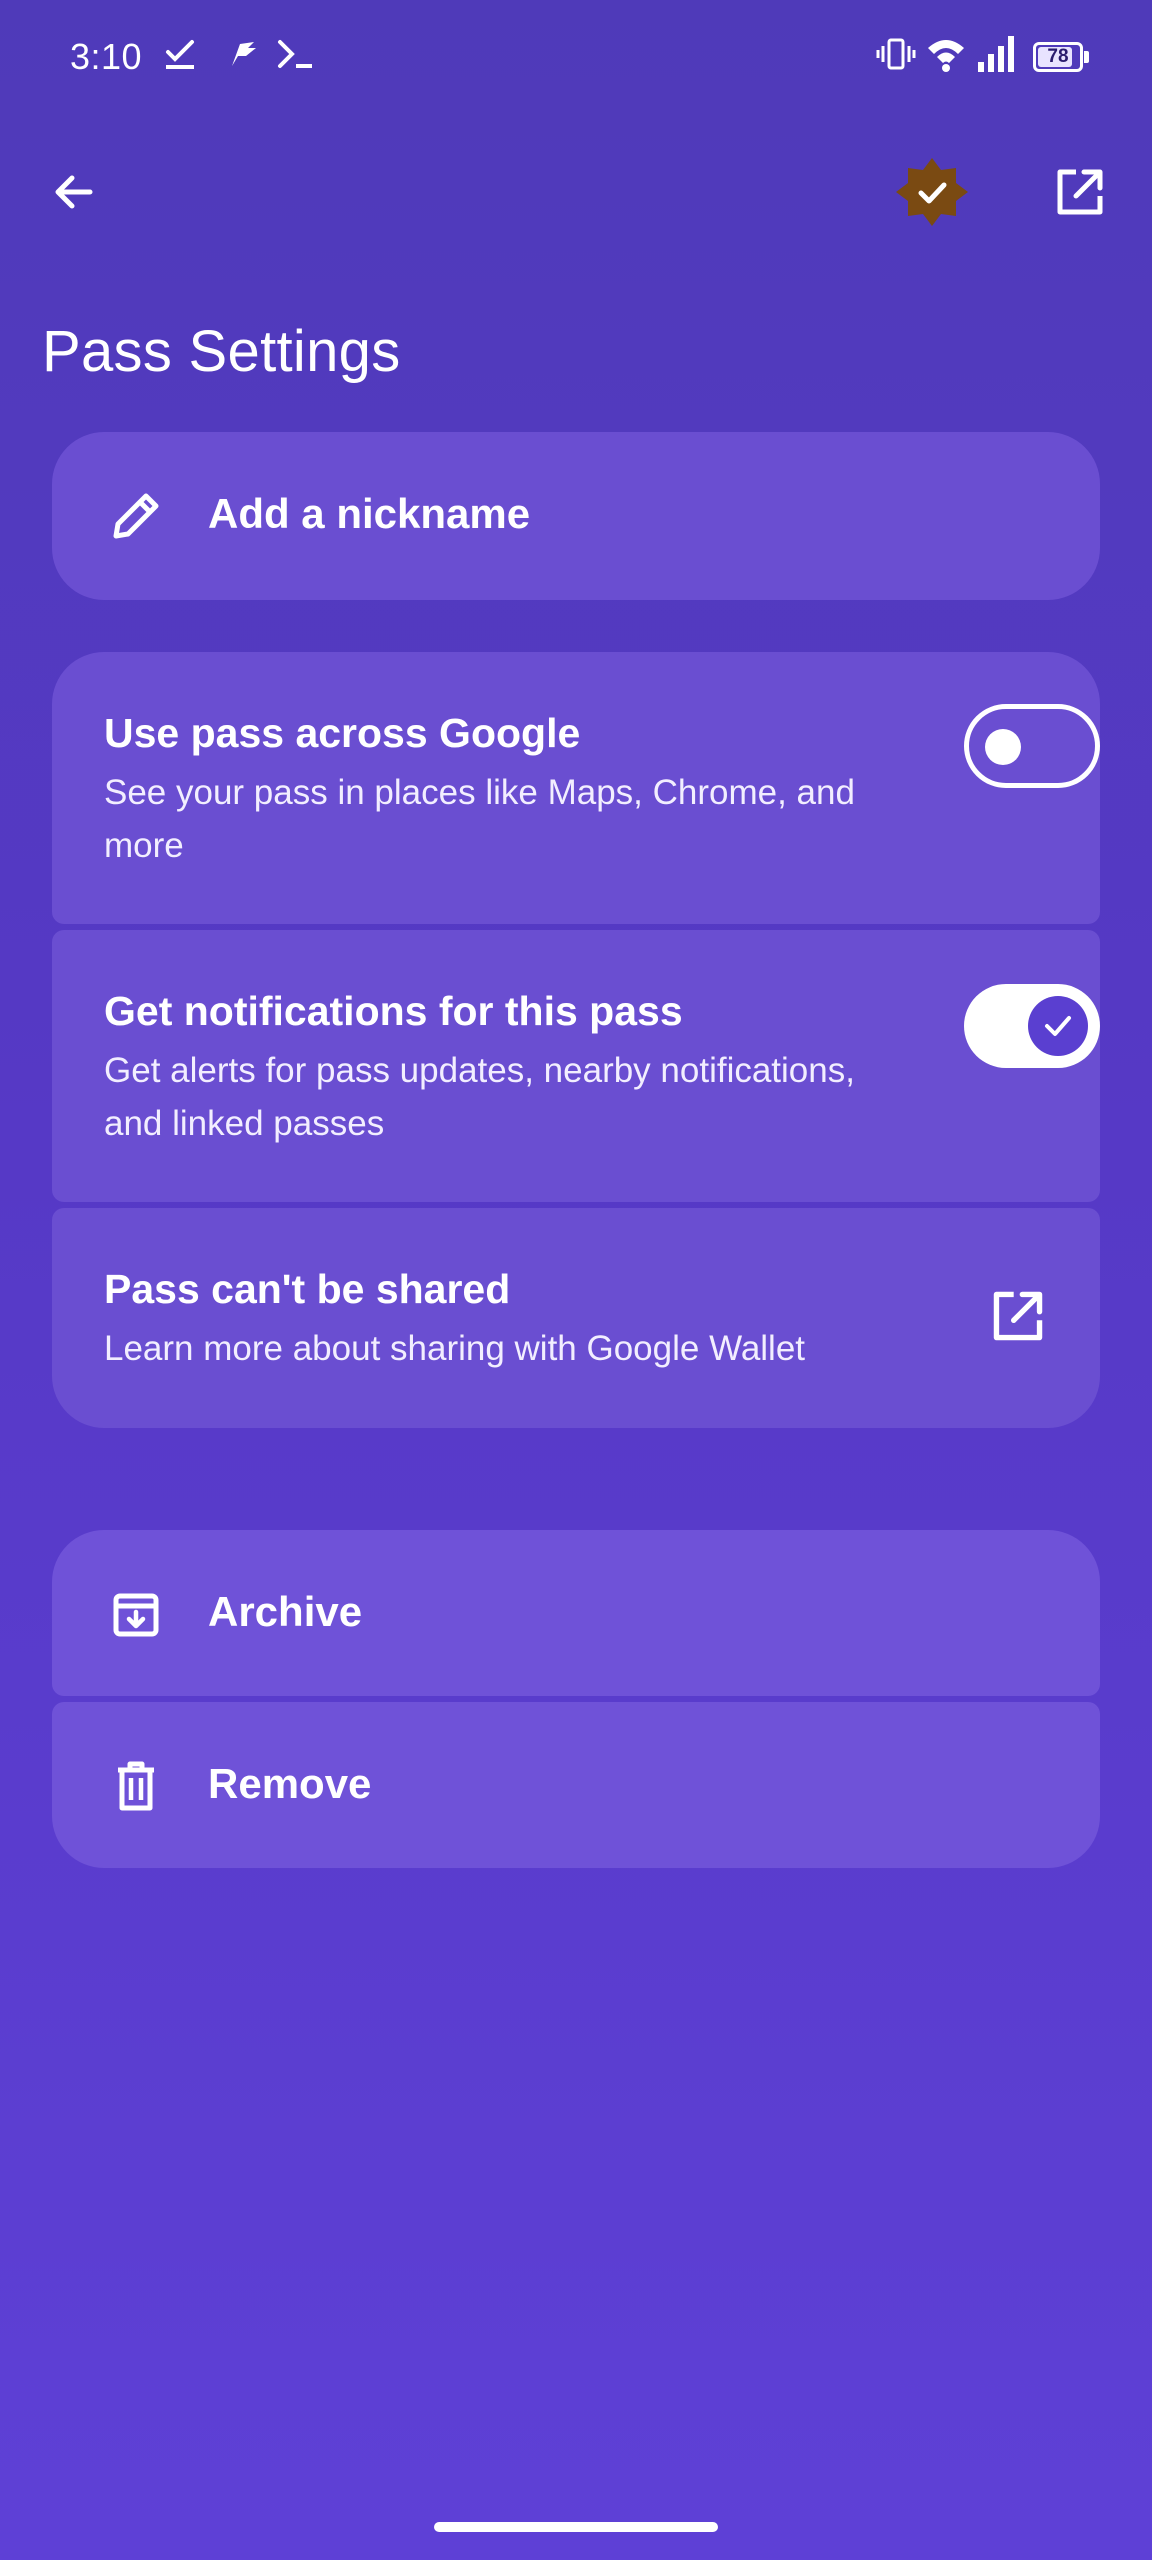 The width and height of the screenshot is (1152, 2560). Describe the element at coordinates (106, 56) in the screenshot. I see `status-time: 3:10` at that location.